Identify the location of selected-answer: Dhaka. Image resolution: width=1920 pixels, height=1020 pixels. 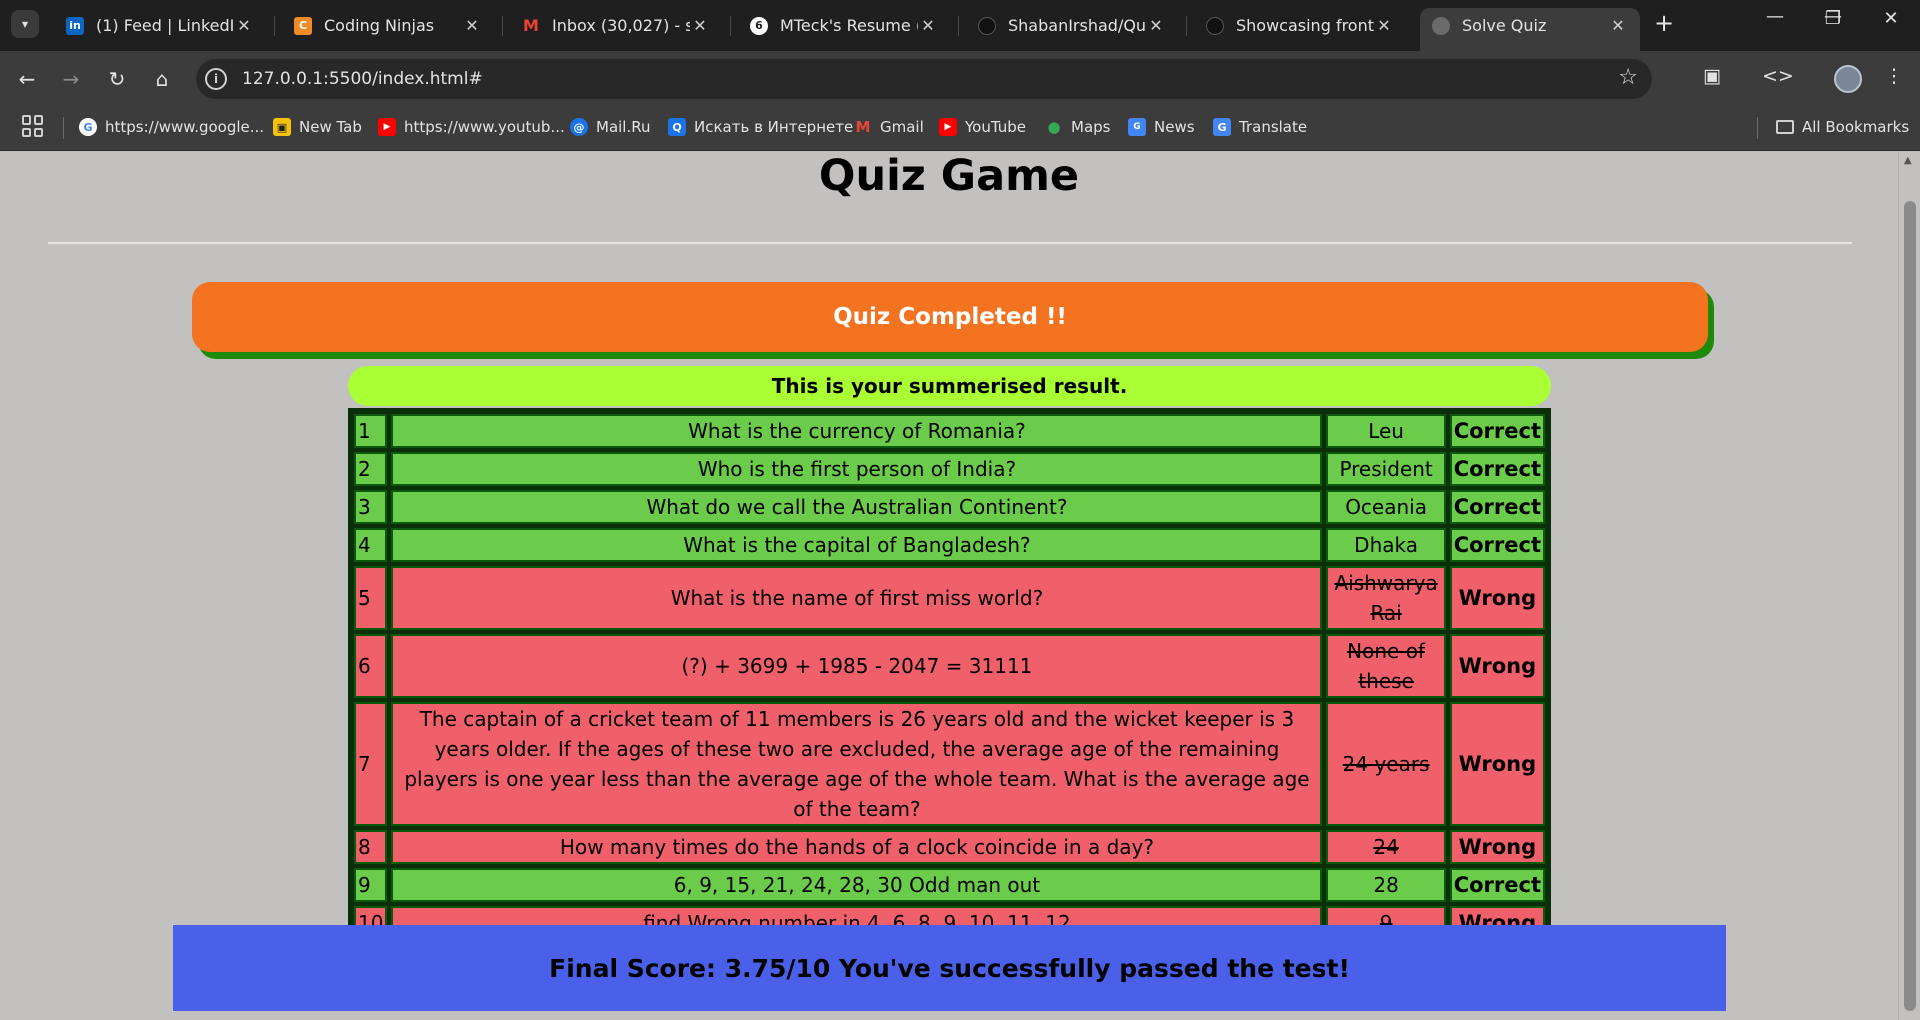
(1386, 545).